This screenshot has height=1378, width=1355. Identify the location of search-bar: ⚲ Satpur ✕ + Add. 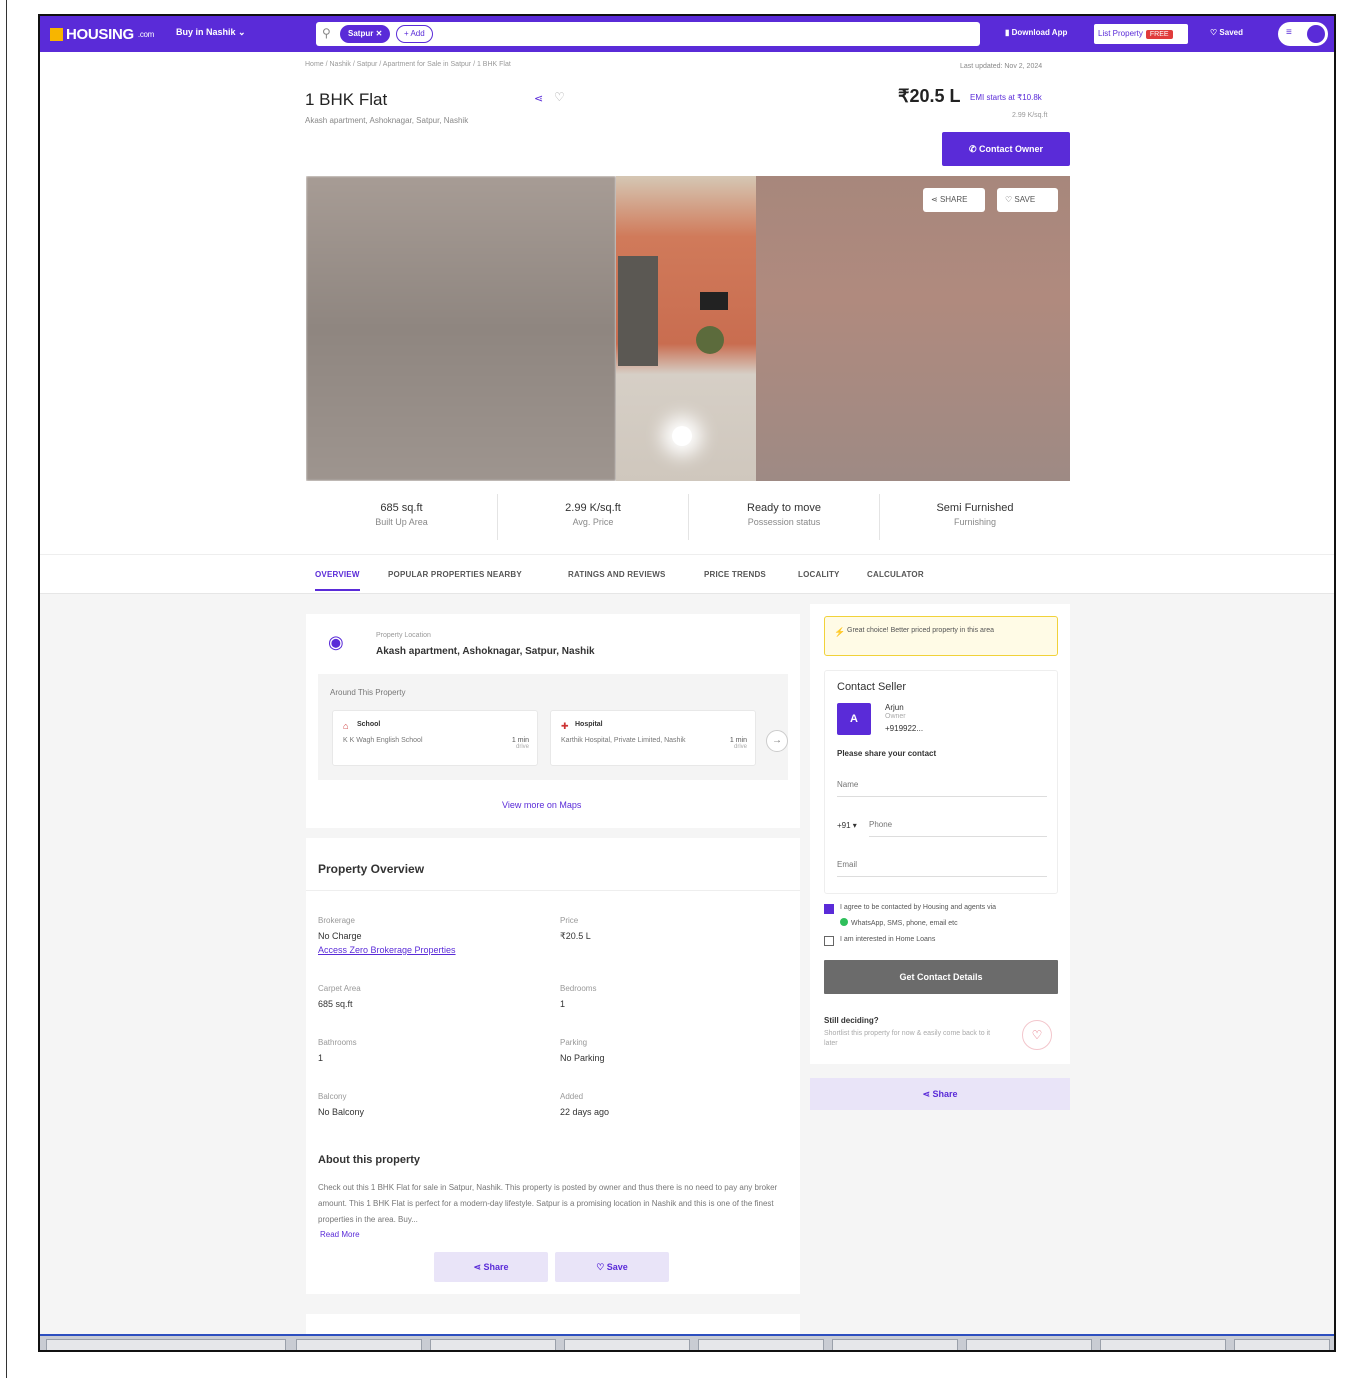
(648, 34).